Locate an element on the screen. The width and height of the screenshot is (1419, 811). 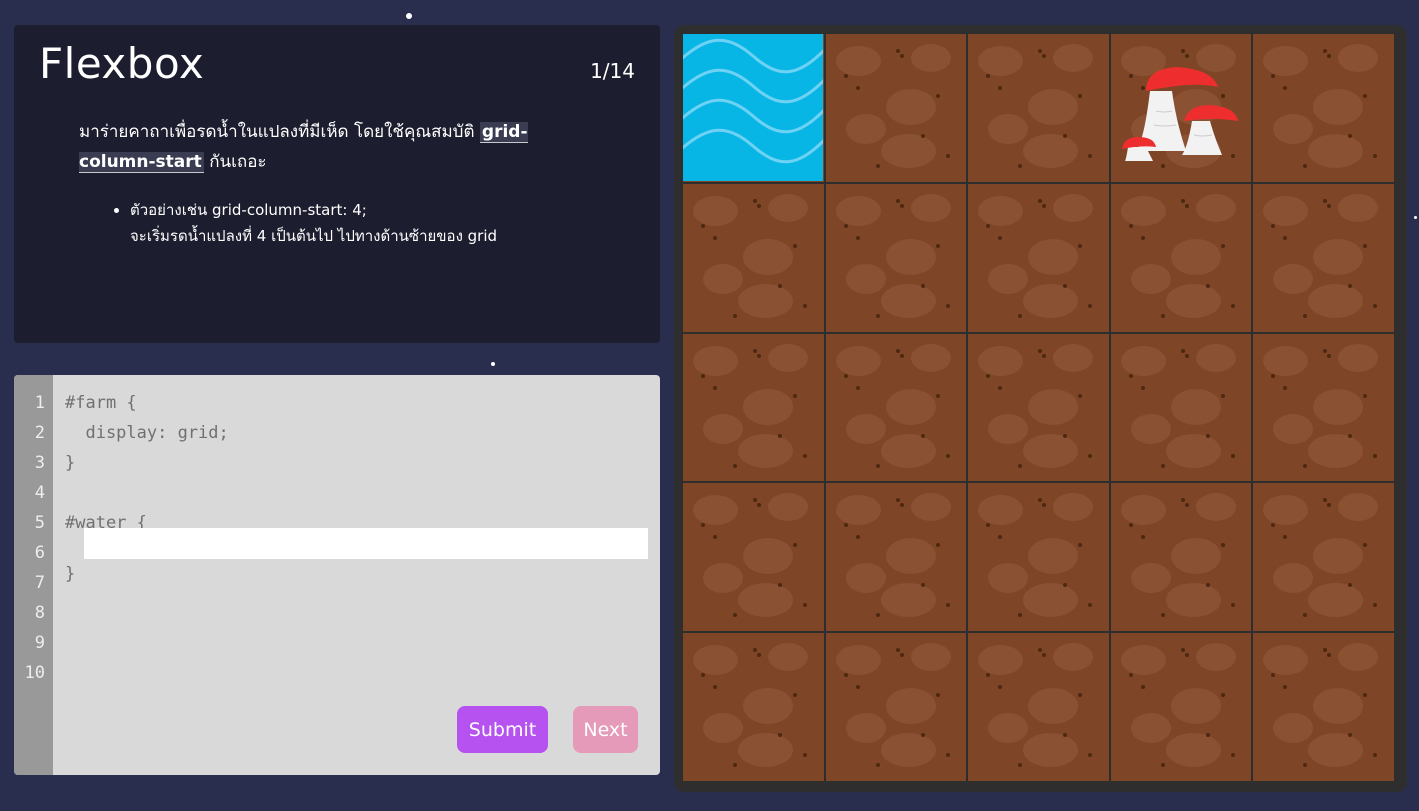
css-code-input is located at coordinates (366, 543).